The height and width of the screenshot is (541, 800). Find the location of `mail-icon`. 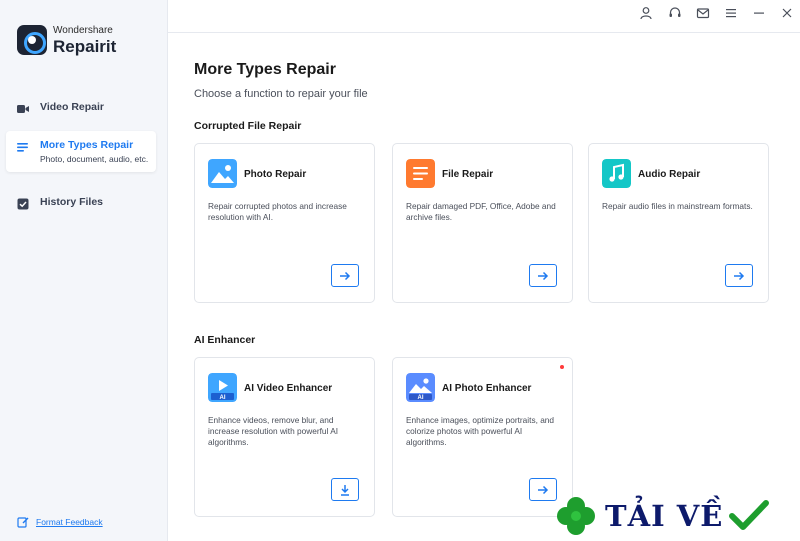

mail-icon is located at coordinates (703, 13).